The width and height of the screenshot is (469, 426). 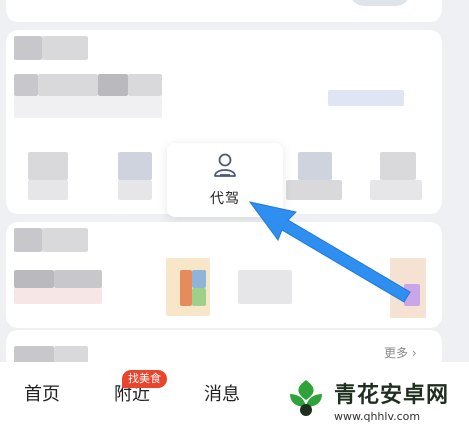 I want to click on pointer-arrow-icon, so click(x=329, y=252).